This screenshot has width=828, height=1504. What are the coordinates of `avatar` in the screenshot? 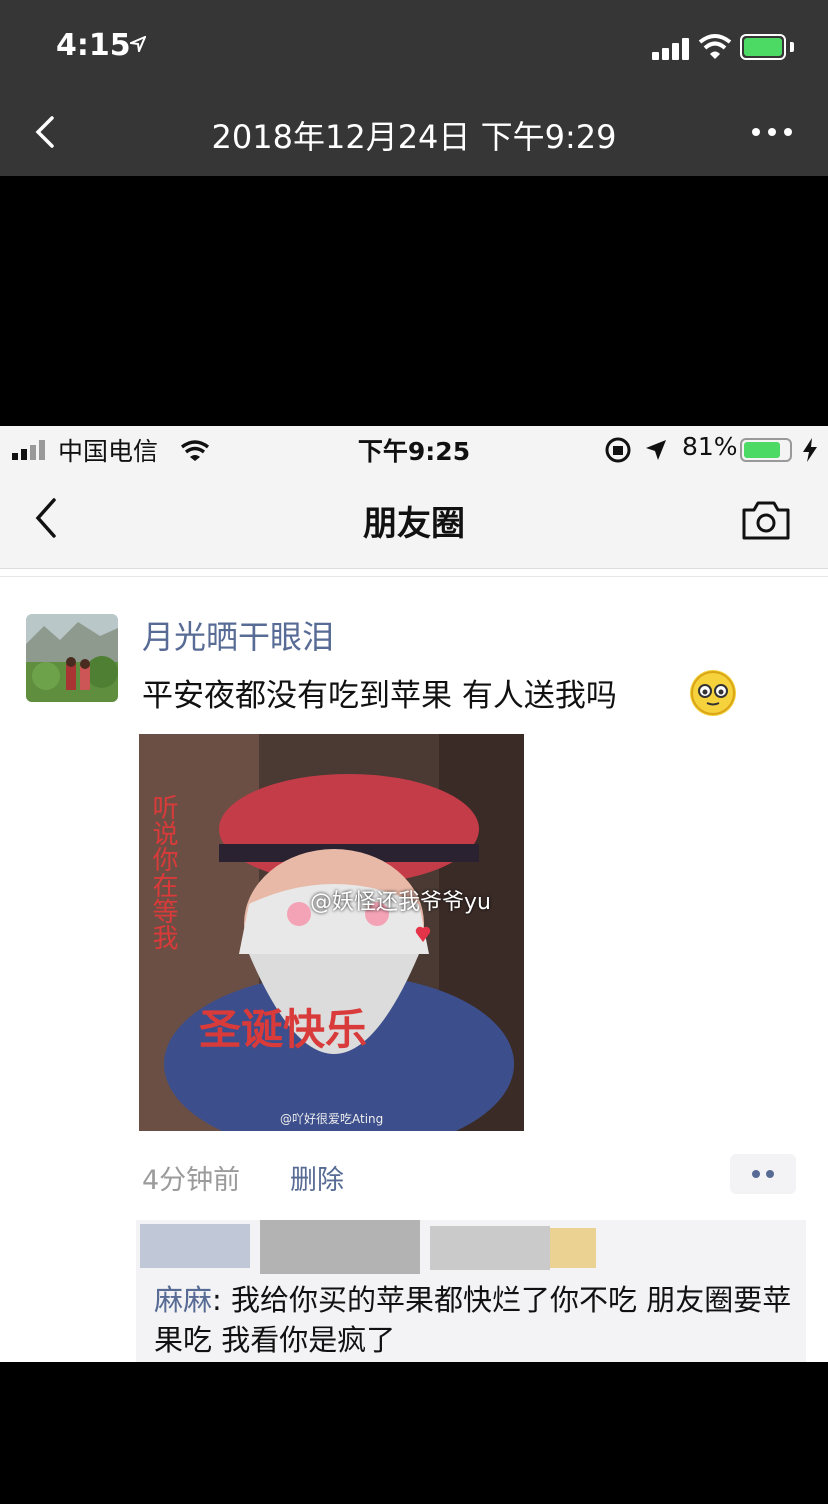 It's located at (72, 658).